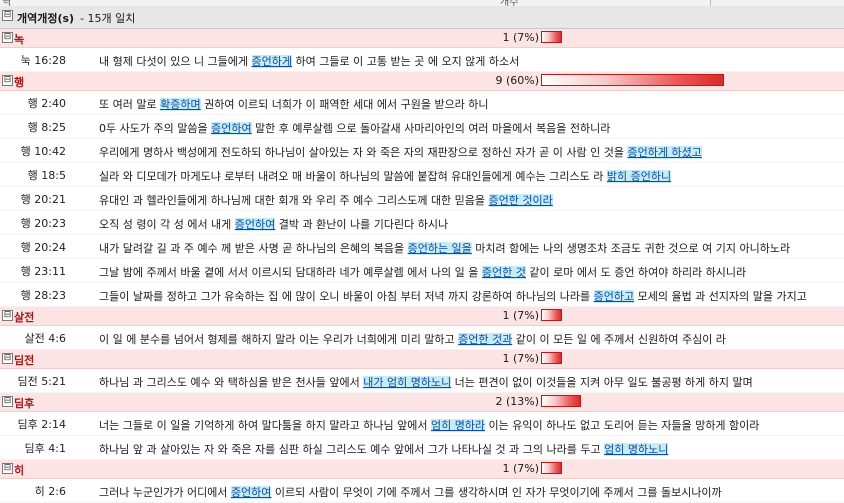 This screenshot has height=503, width=844. I want to click on verse-reference: 행 10:42, so click(33, 151).